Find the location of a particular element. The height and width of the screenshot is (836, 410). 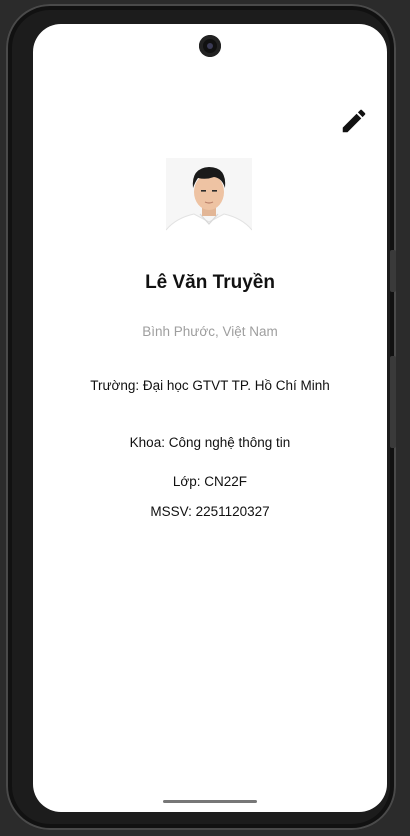

profile-location: Bình Phước, Việt Nam is located at coordinates (210, 331).